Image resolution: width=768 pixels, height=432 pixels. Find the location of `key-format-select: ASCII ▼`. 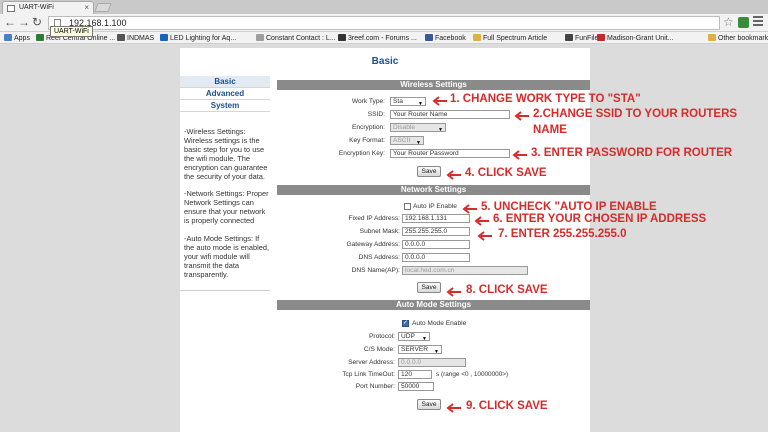

key-format-select: ASCII ▼ is located at coordinates (407, 140).